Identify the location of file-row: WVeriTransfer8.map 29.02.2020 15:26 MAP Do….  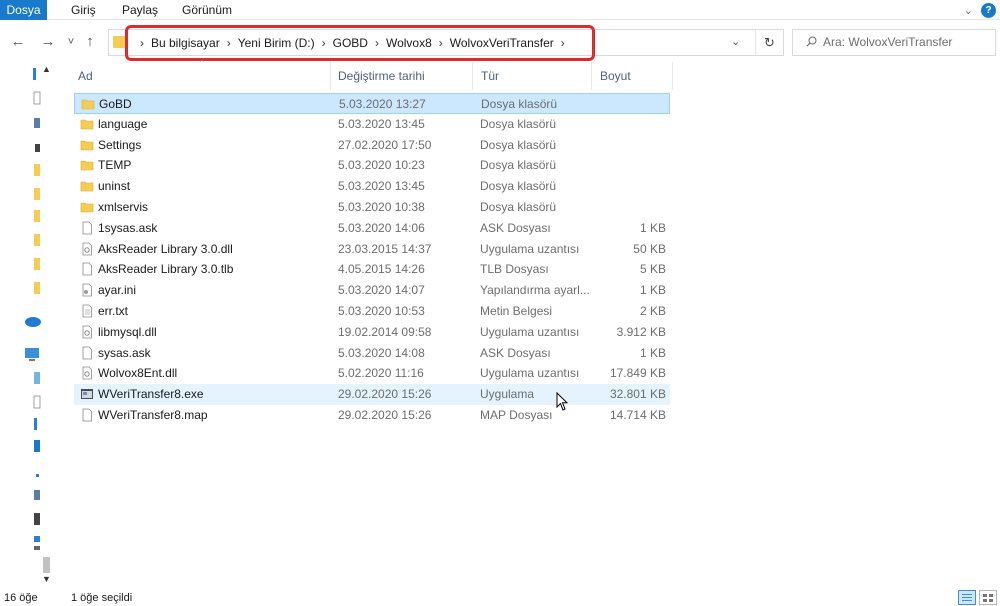
(372, 415).